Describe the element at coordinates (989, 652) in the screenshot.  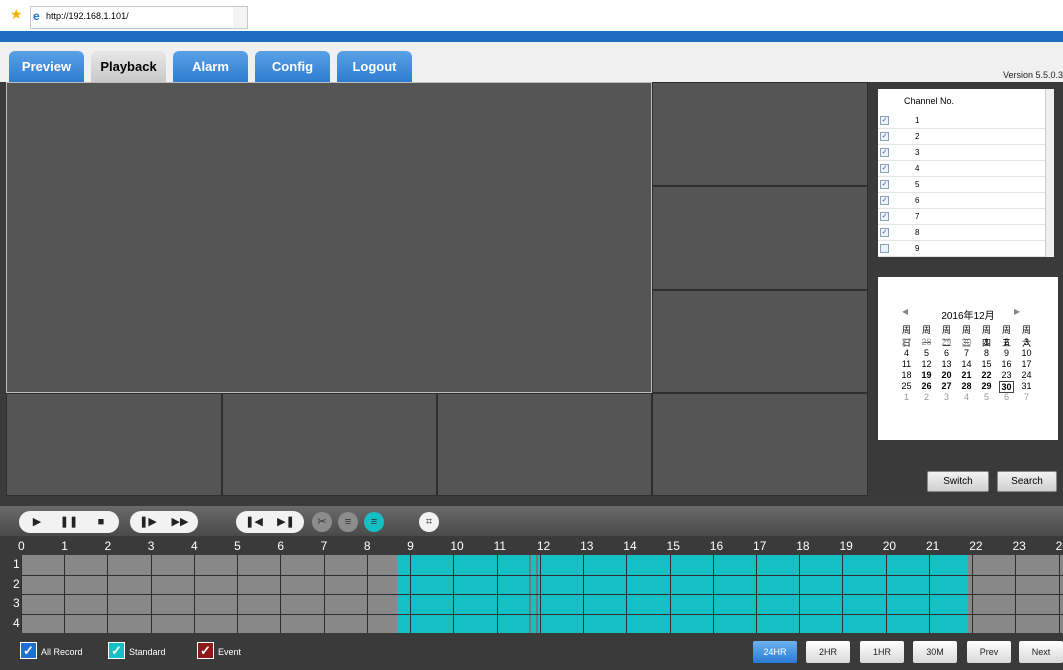
I see `timeline-prev-button: Prev` at that location.